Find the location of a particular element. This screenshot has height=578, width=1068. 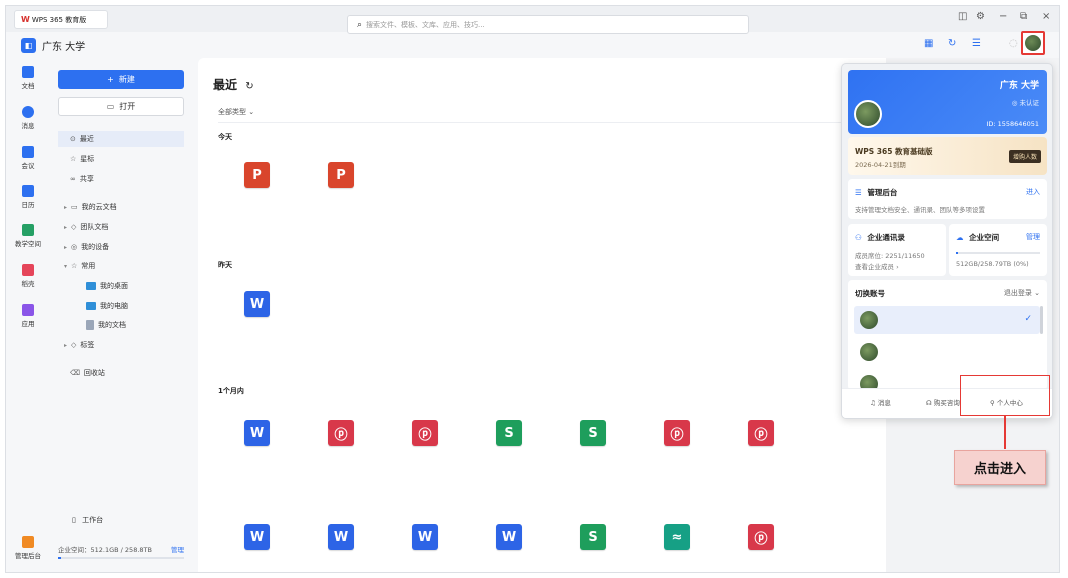

sidebar-item-trash: ⌫ 回收站 is located at coordinates (121, 373).